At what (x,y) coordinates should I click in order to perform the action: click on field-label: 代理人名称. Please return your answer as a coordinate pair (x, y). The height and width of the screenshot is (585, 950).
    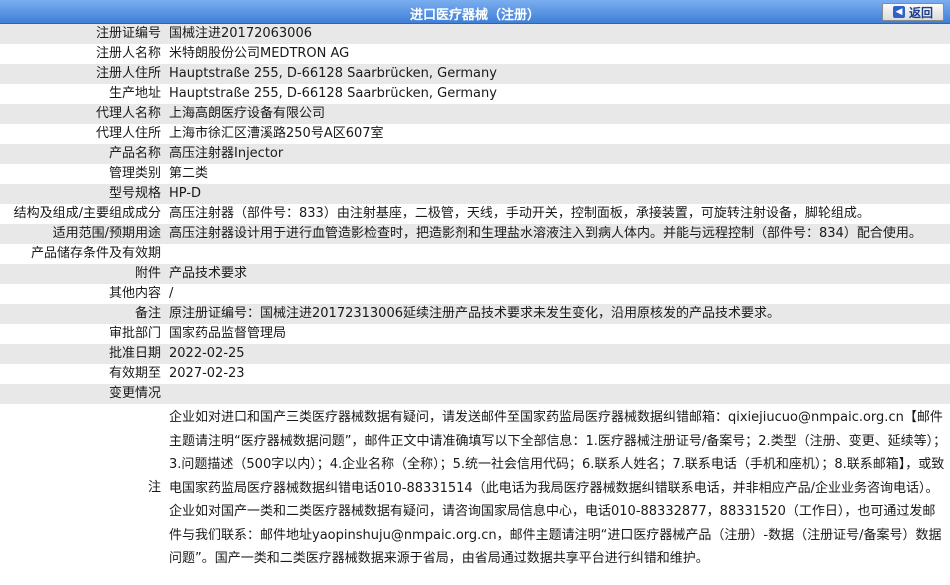
    Looking at the image, I should click on (82, 114).